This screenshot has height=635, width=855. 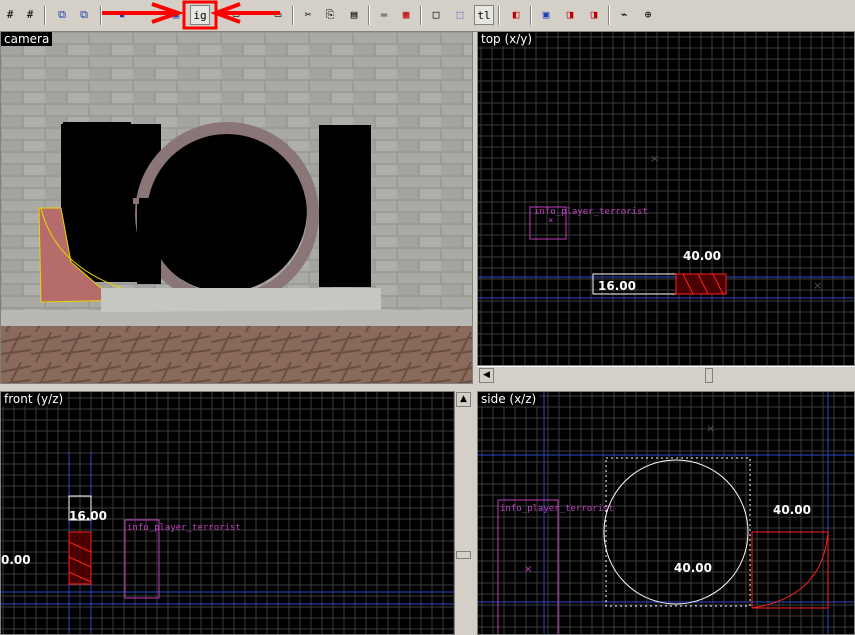 I want to click on texture-application-button: tl, so click(x=484, y=15).